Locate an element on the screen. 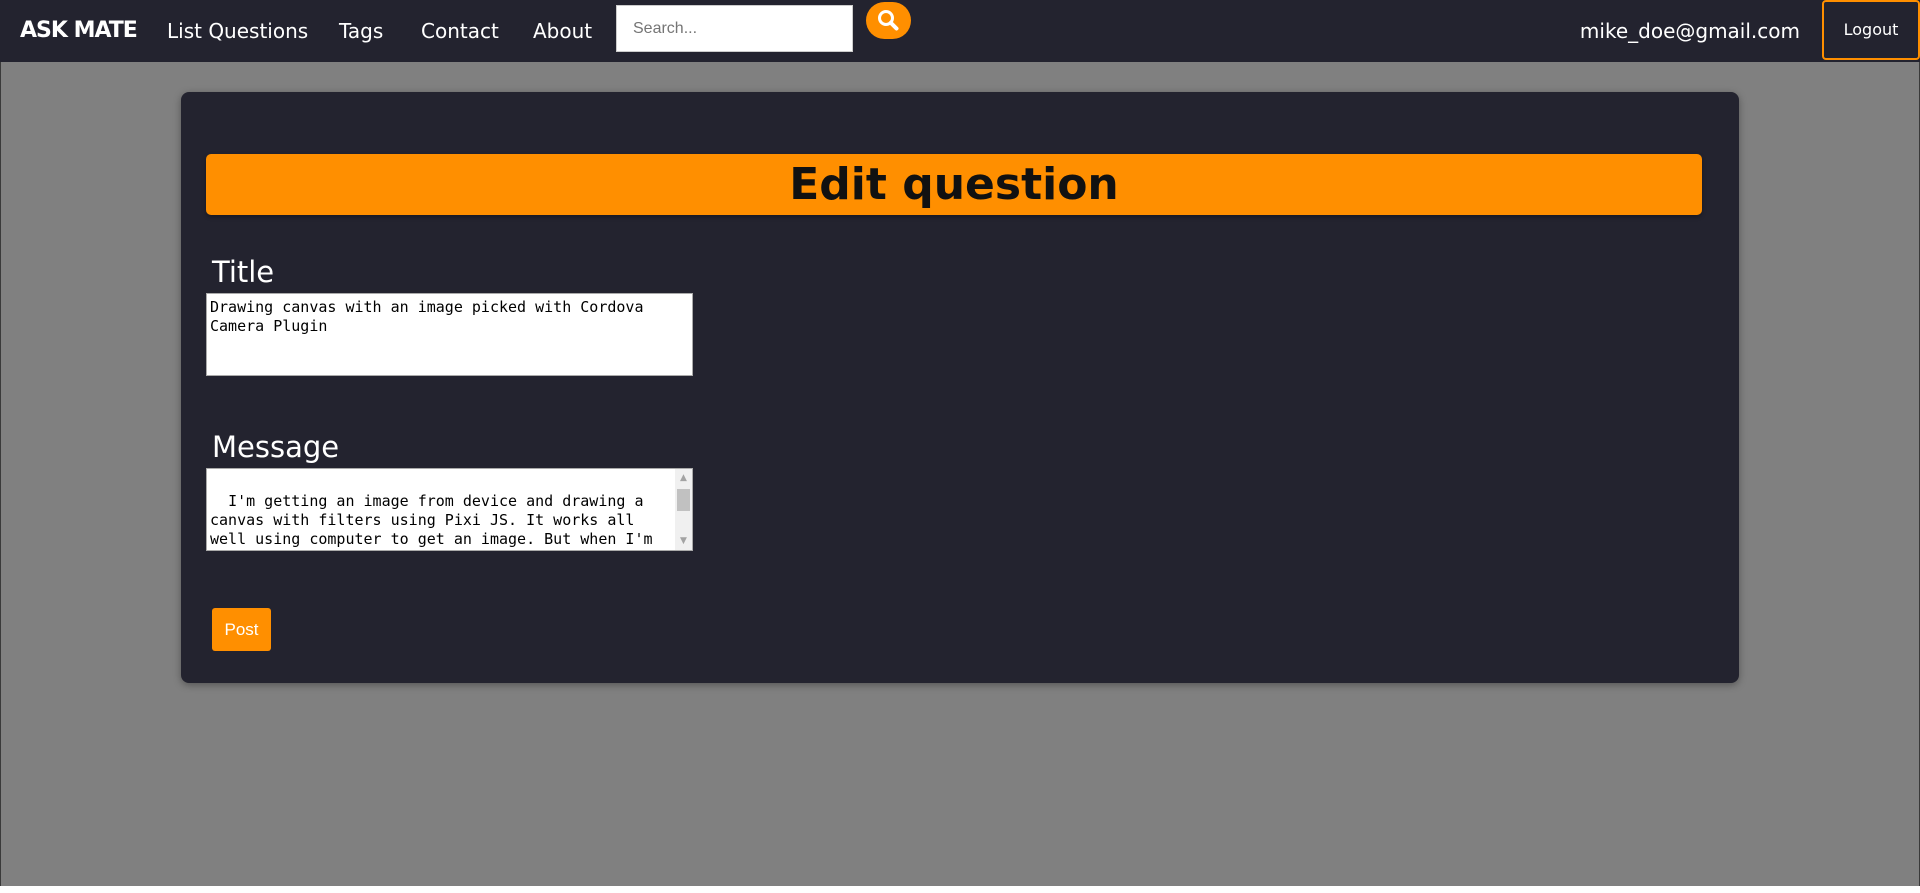  magnifier-icon is located at coordinates (888, 20).